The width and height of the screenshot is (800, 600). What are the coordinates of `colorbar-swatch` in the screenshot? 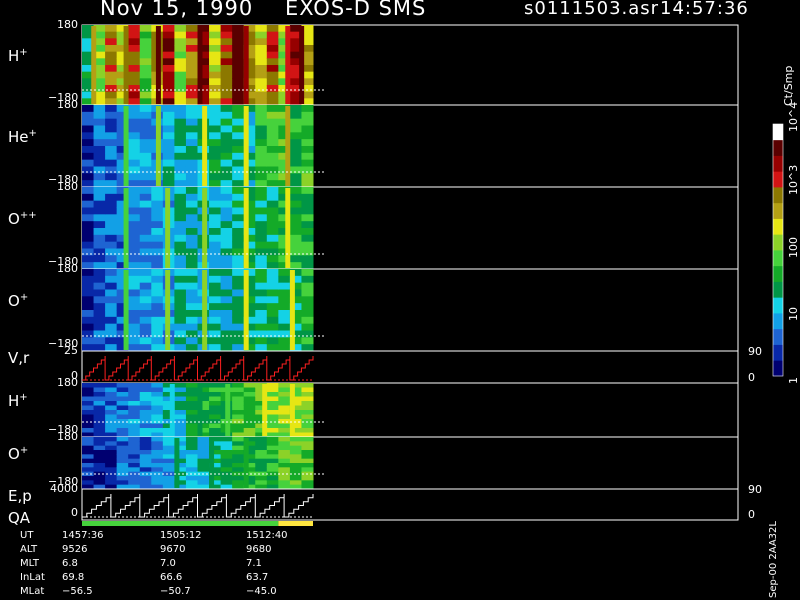 It's located at (778, 273).